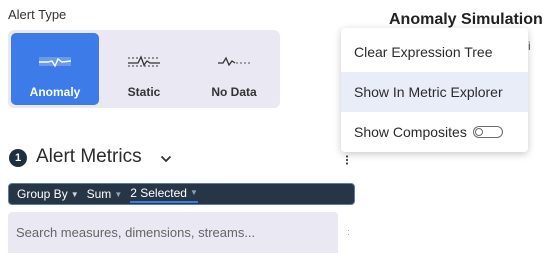 This screenshot has width=554, height=253. I want to click on metric-search-input, so click(173, 232).